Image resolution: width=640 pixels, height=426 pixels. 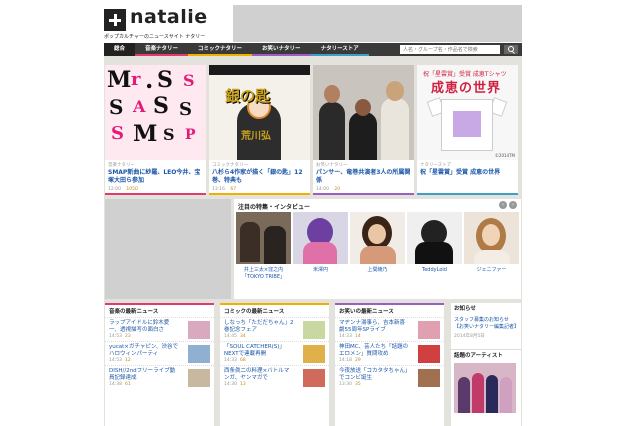 What do you see at coordinates (263, 274) in the screenshot?
I see `pickup-label: 井上三太×窪之内「TOKYO TRIBE」` at bounding box center [263, 274].